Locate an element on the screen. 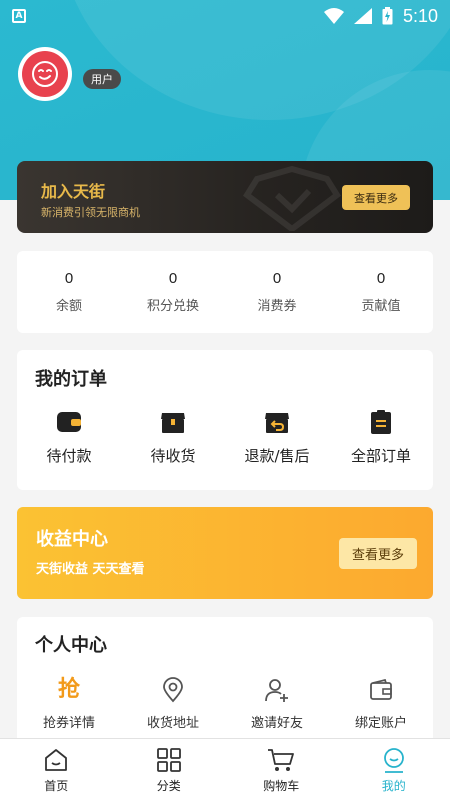 The image size is (450, 801). order-label: 退款/售后 is located at coordinates (277, 456).